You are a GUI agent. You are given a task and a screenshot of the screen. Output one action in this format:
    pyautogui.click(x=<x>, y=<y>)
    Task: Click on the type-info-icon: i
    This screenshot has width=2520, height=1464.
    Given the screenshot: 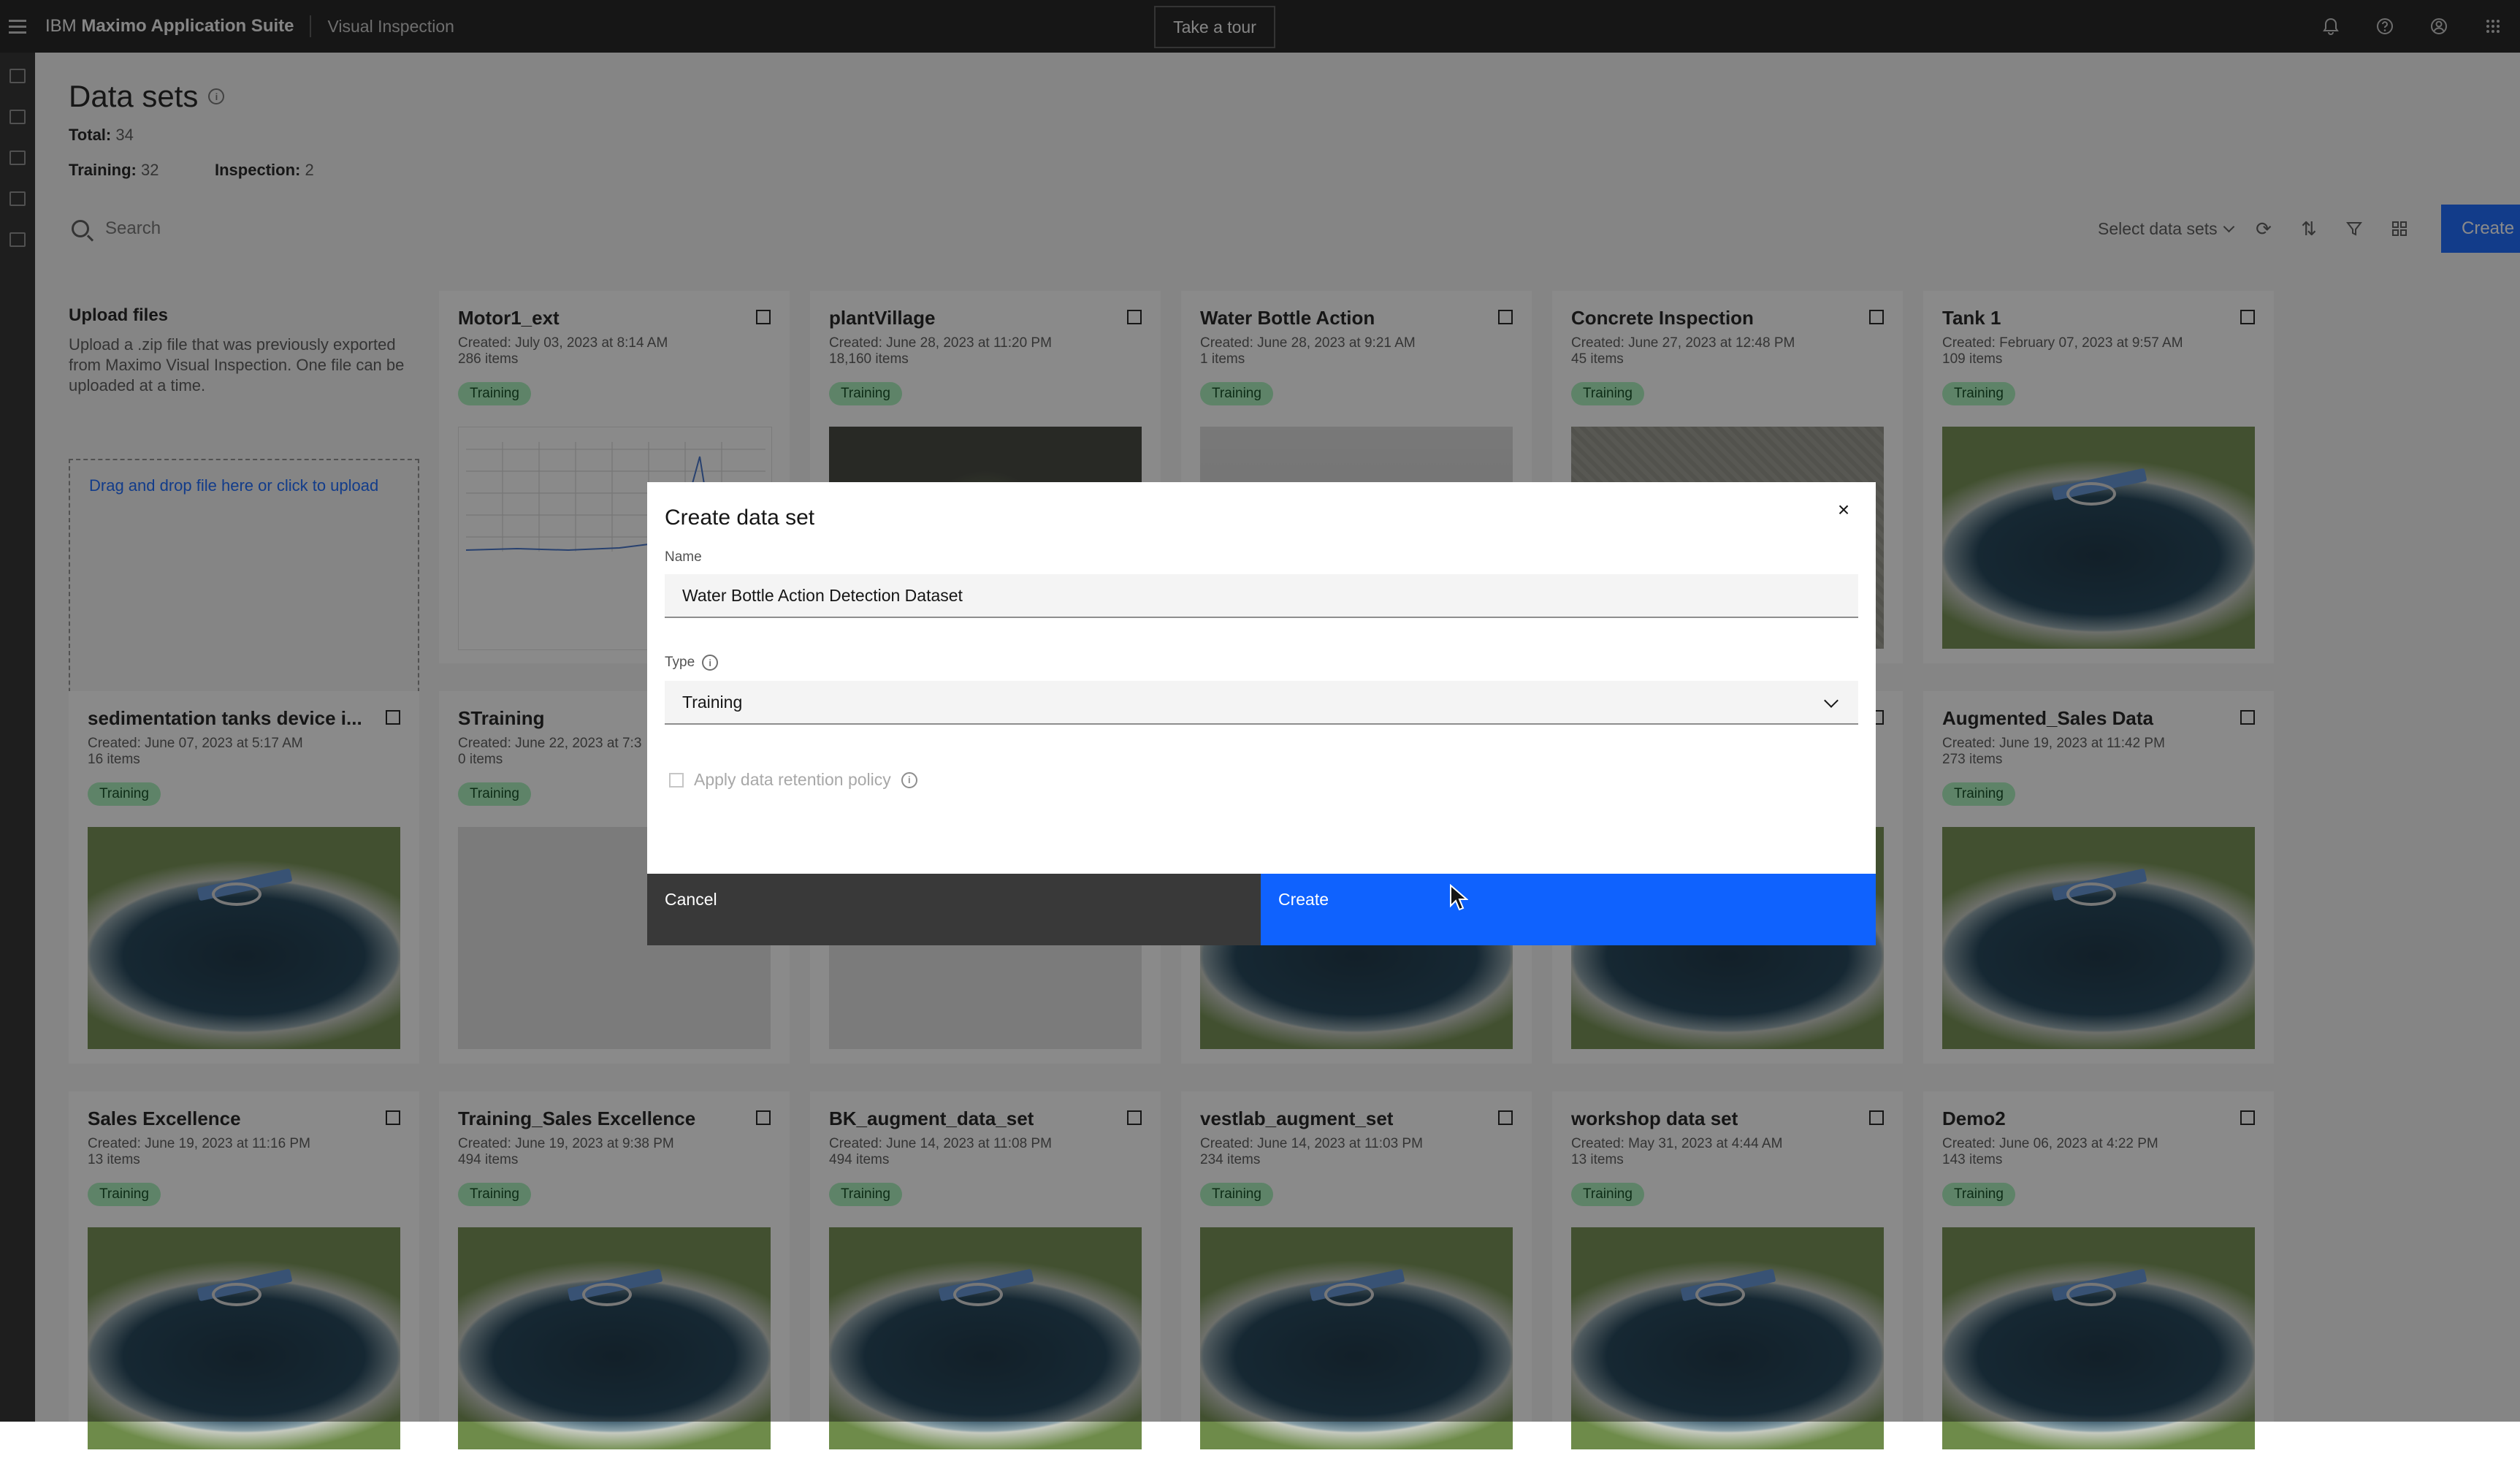 What is the action you would take?
    pyautogui.click(x=710, y=663)
    